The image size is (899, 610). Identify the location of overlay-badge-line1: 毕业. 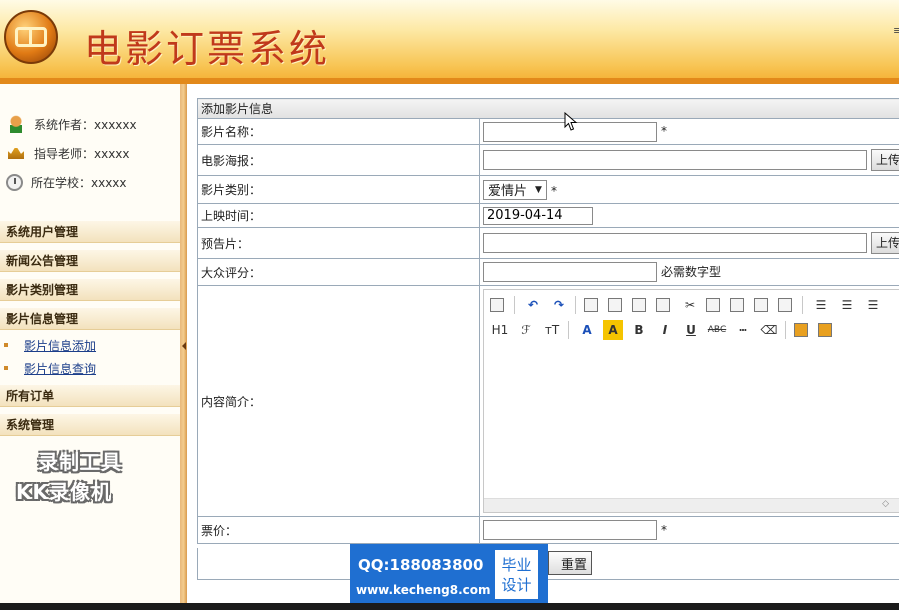
(516, 564).